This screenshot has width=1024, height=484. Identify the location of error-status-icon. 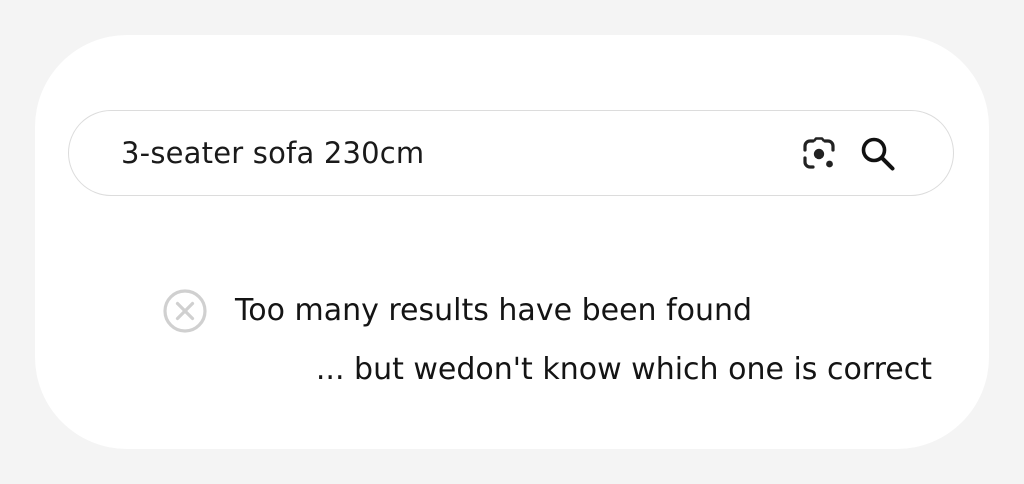
(185, 311).